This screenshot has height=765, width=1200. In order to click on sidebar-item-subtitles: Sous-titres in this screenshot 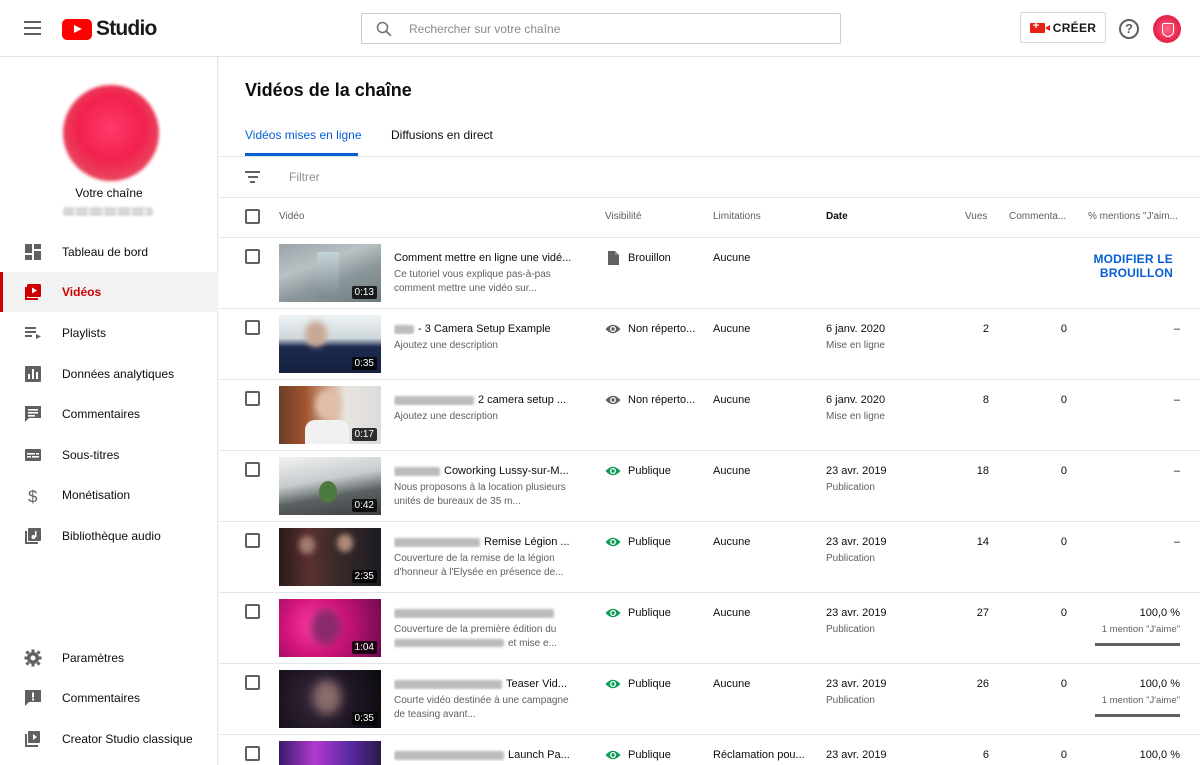, I will do `click(109, 455)`.